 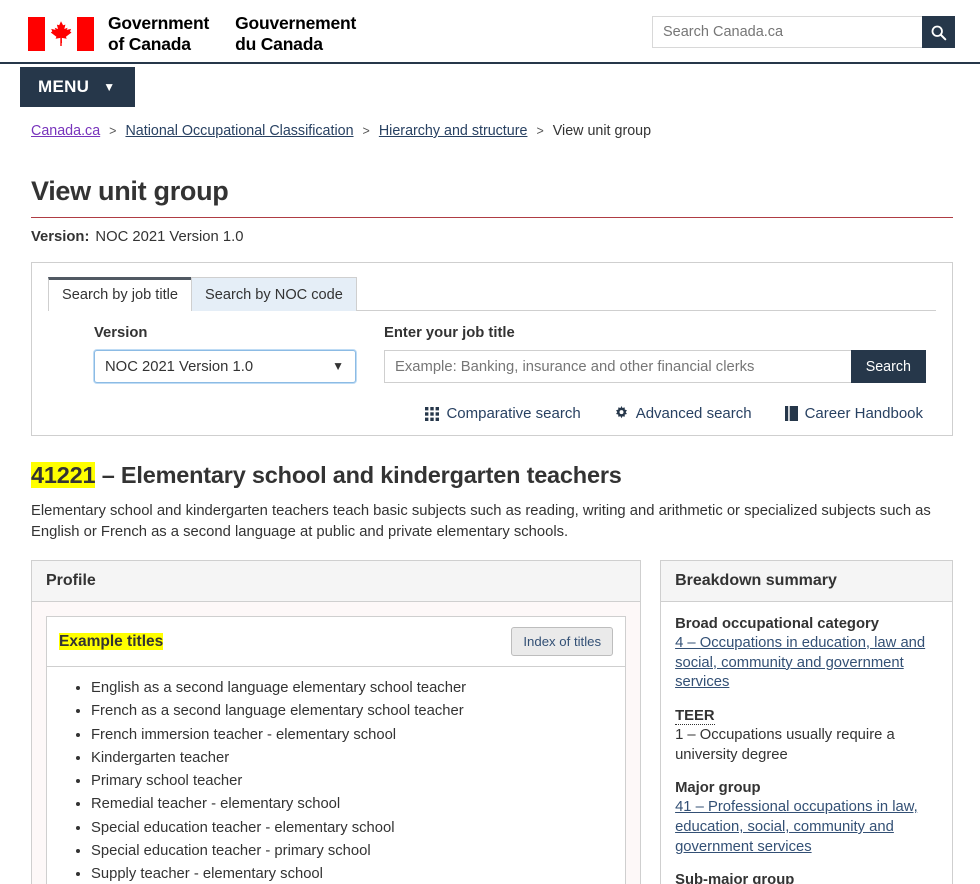 What do you see at coordinates (791, 413) in the screenshot?
I see `book-icon` at bounding box center [791, 413].